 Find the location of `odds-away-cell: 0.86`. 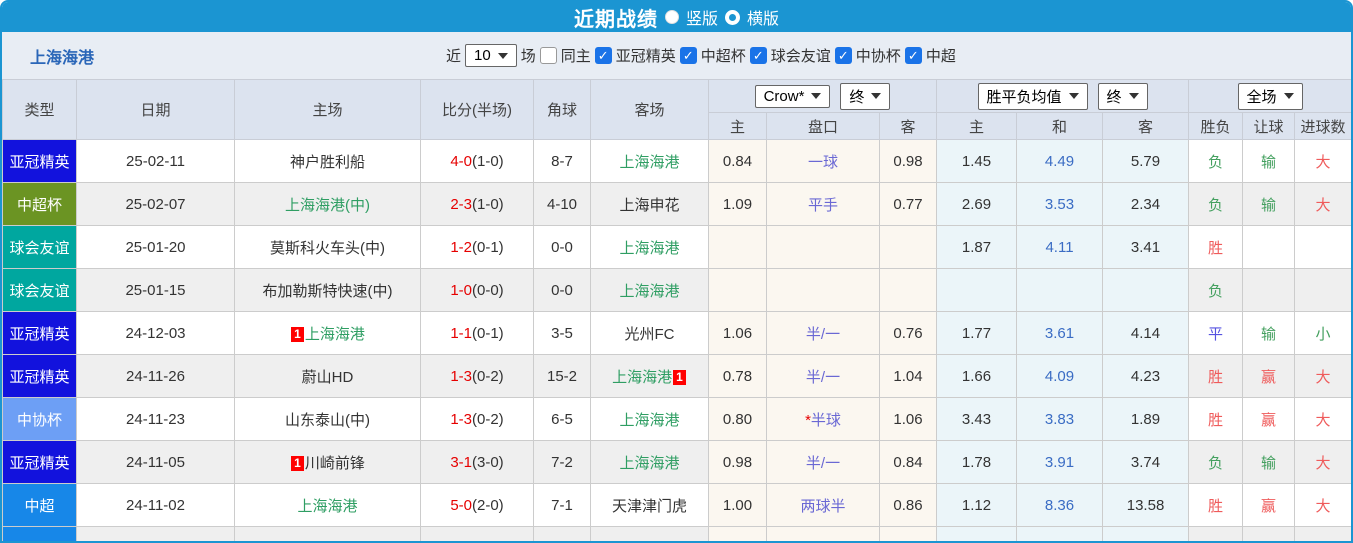

odds-away-cell: 0.86 is located at coordinates (908, 505).